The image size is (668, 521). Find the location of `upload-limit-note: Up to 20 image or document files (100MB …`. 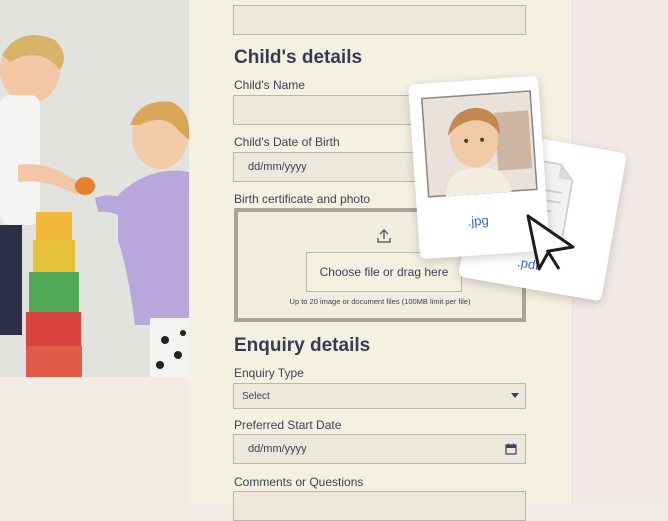

upload-limit-note: Up to 20 image or document files (100MB … is located at coordinates (380, 301).